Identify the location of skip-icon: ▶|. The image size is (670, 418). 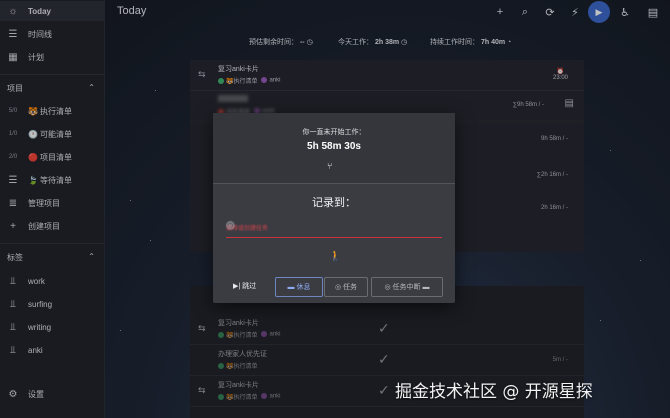
(237, 286).